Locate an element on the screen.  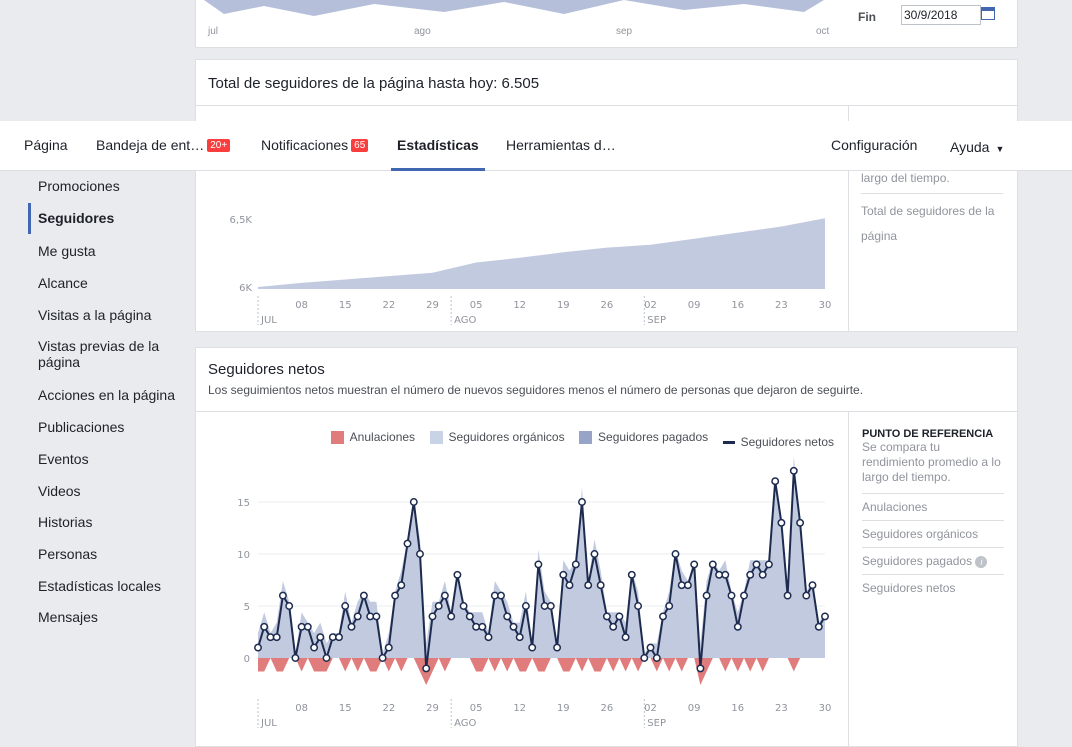
nav-help: Ayuda ▼ is located at coordinates (977, 148).